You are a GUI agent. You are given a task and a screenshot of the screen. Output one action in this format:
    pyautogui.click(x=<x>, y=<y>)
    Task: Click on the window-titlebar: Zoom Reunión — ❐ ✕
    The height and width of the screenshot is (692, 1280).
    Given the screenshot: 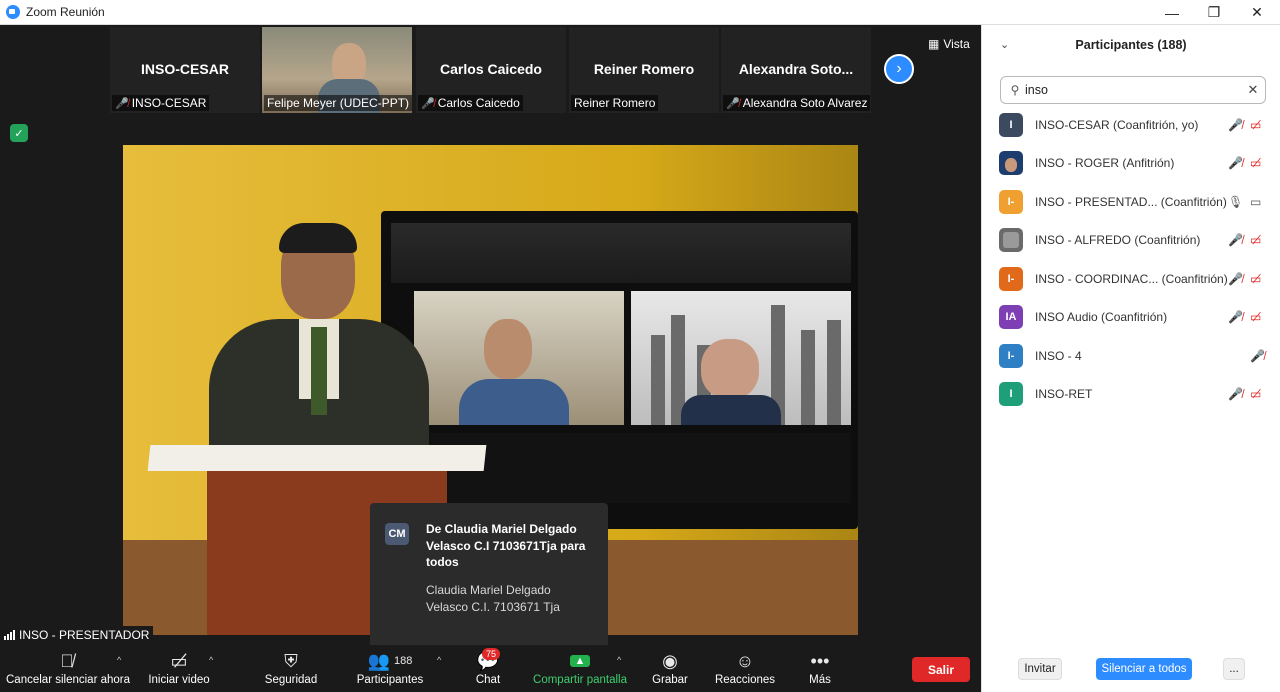 What is the action you would take?
    pyautogui.click(x=640, y=12)
    